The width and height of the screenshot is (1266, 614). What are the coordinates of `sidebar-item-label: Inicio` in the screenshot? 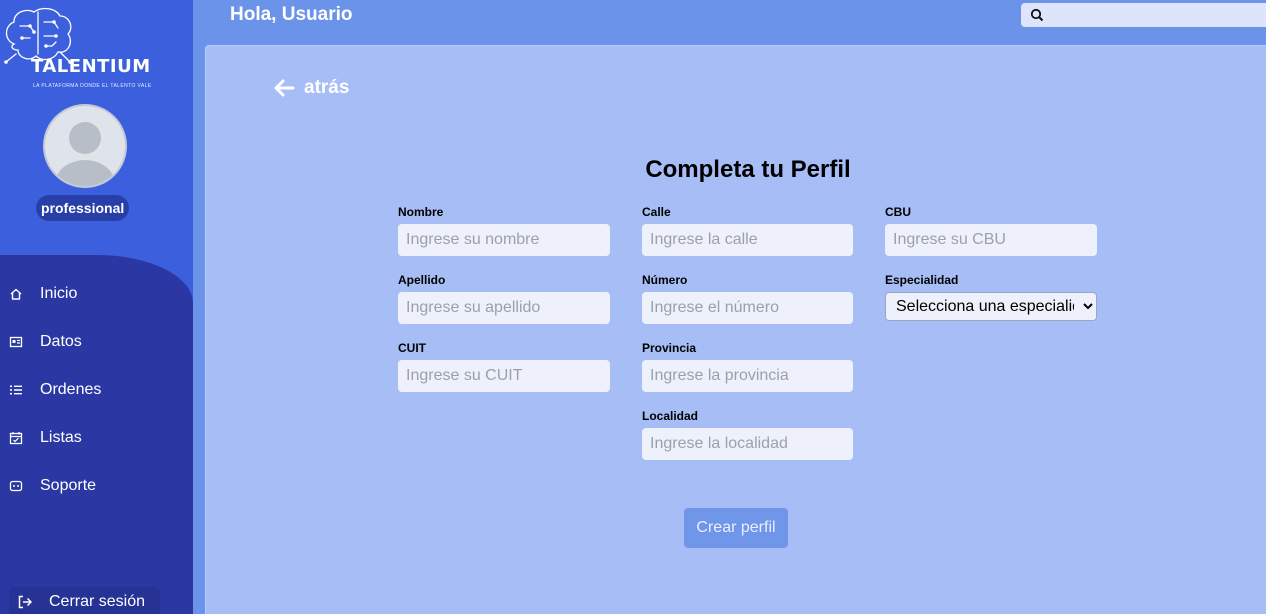 It's located at (59, 293).